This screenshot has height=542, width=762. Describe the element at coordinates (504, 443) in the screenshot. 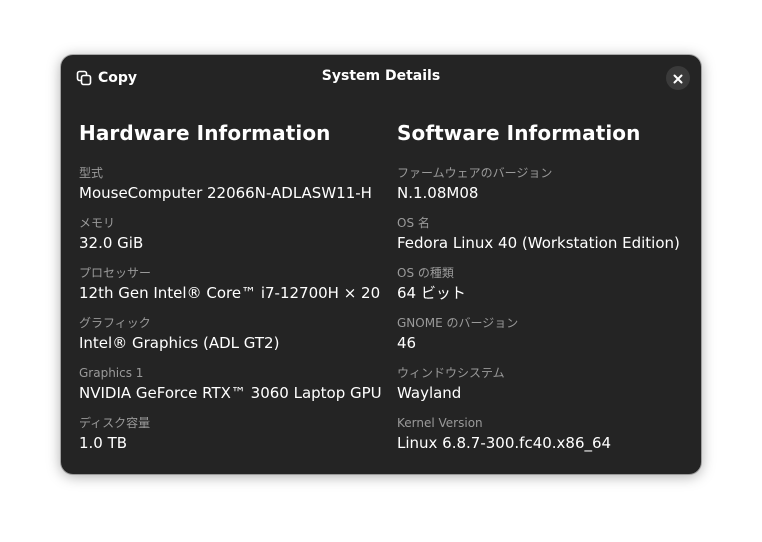

I see `row-value: Linux 6.8.7-300.fc40.x86_64` at that location.